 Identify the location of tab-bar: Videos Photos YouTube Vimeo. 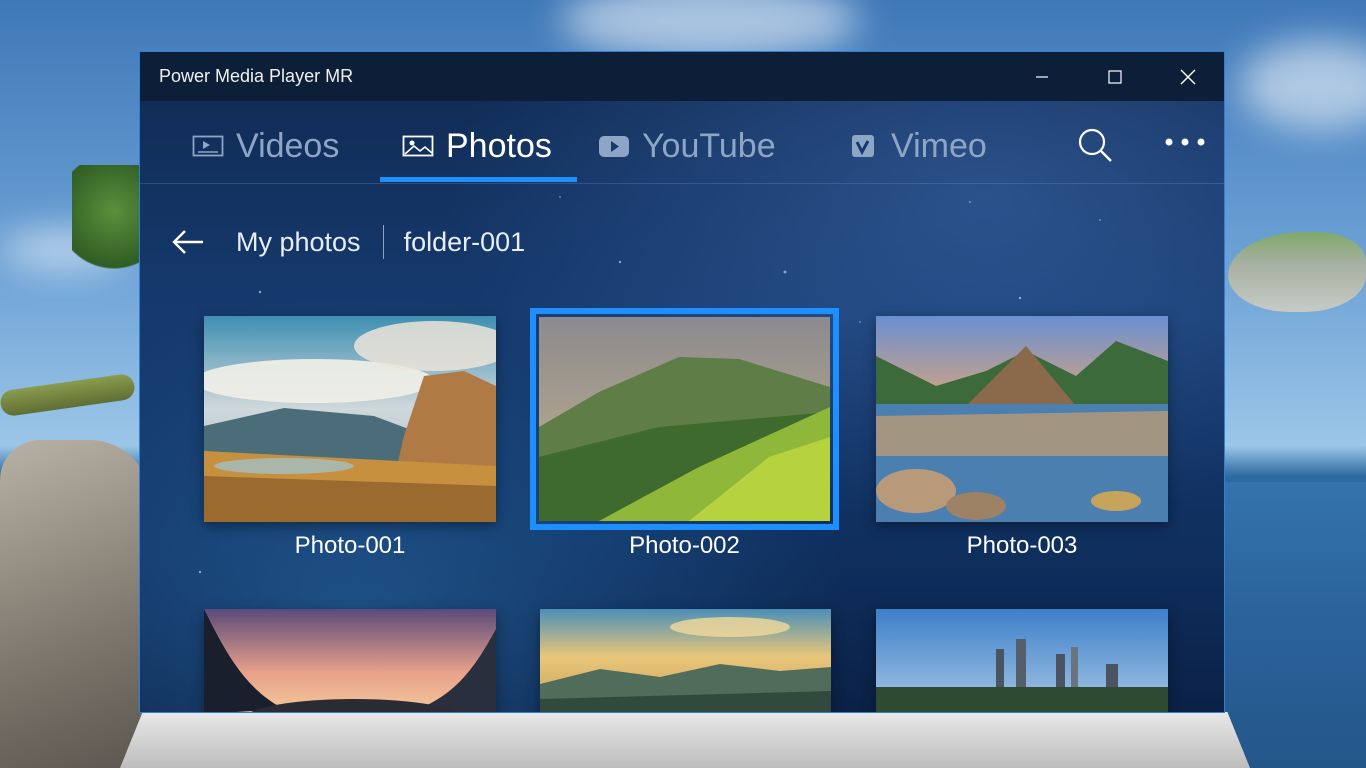
(682, 142).